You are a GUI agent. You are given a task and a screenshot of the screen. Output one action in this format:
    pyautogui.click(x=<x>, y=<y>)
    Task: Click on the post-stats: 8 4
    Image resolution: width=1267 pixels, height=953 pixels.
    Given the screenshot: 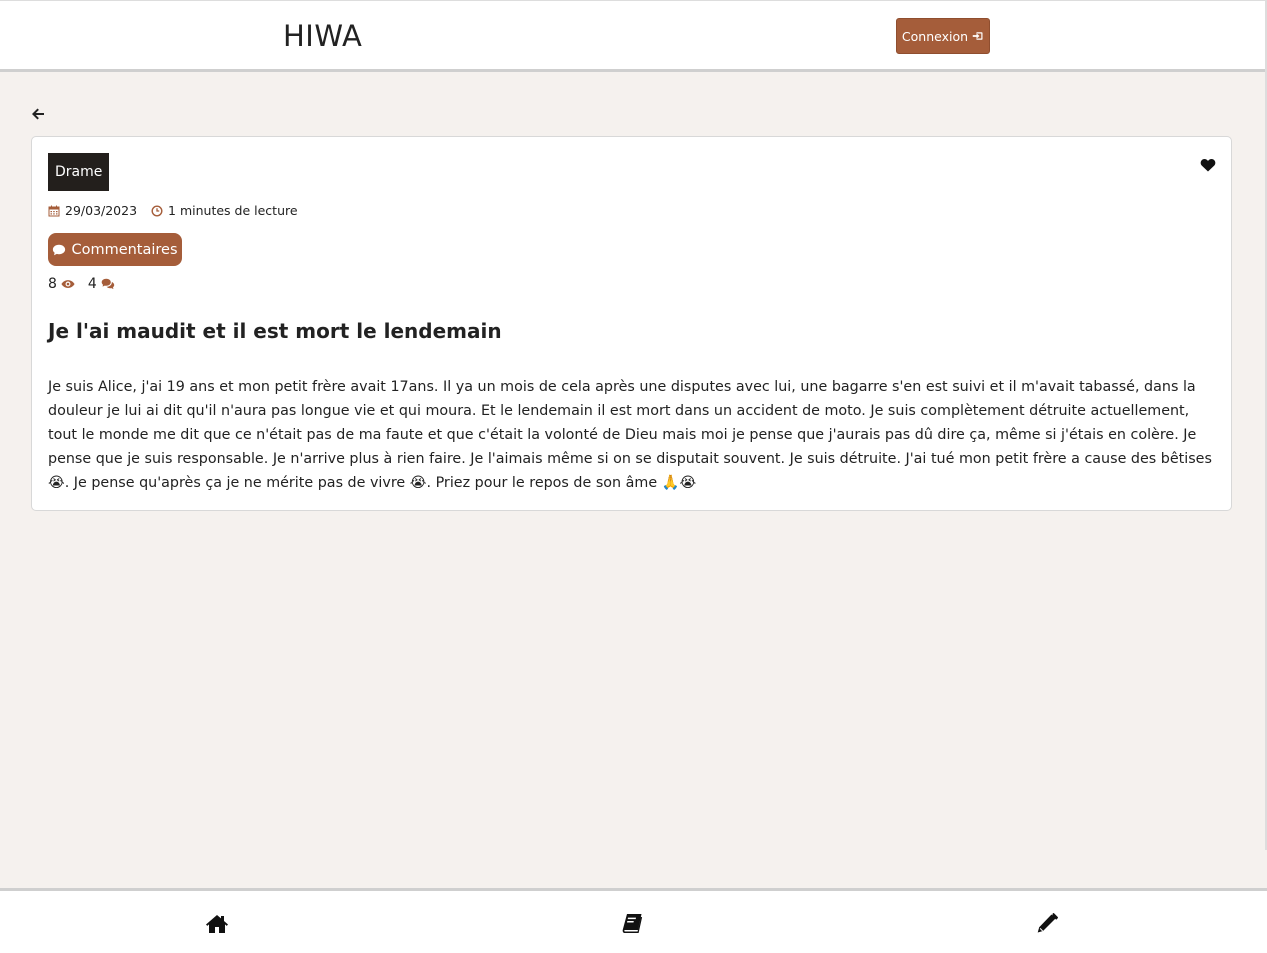 What is the action you would take?
    pyautogui.click(x=88, y=284)
    